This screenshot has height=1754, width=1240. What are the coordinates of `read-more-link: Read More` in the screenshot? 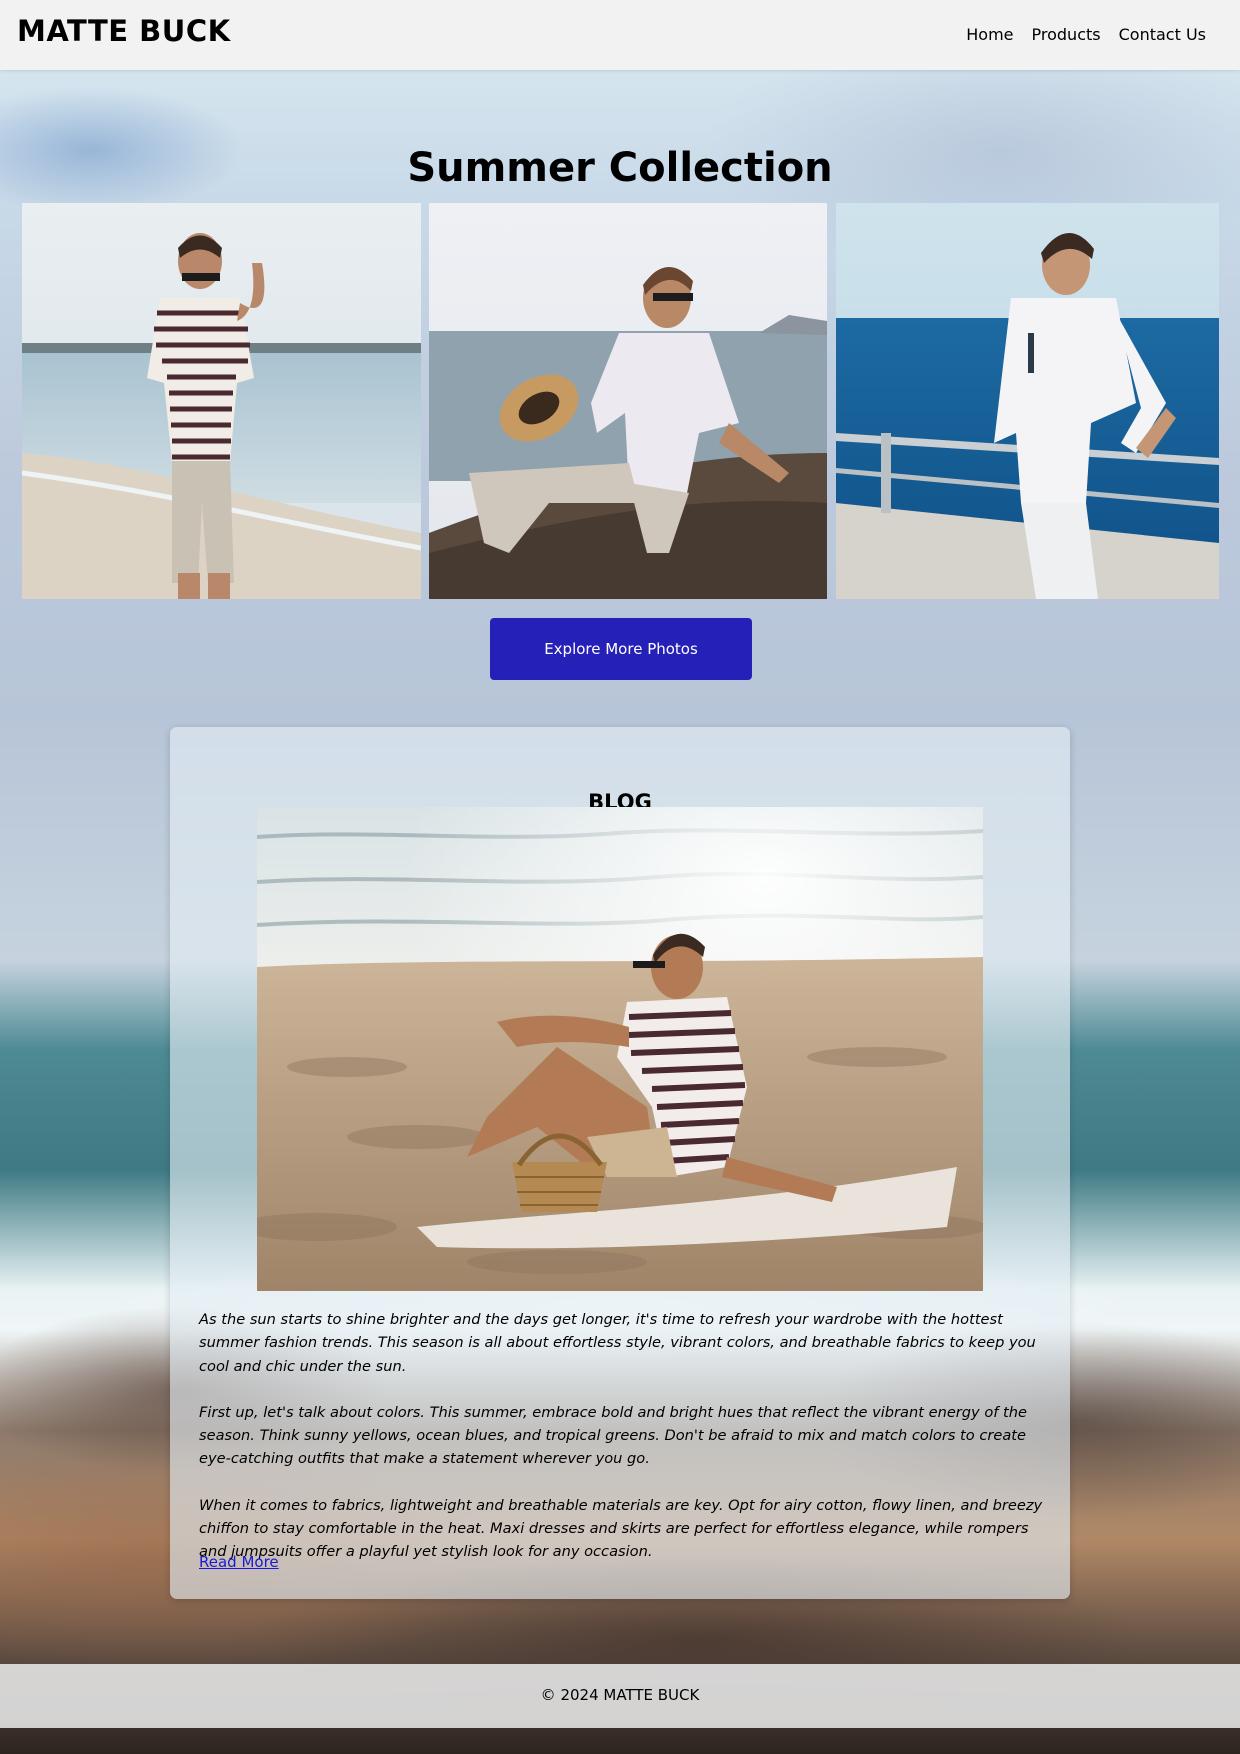 It's located at (239, 1562).